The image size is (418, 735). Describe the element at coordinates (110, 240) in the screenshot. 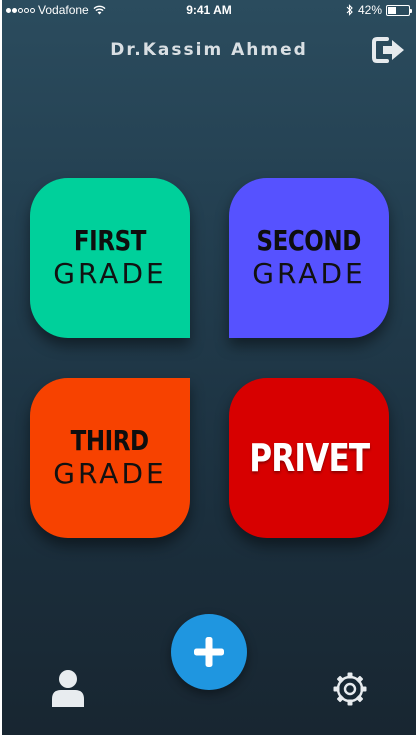

I see `tile-title: FIRST` at that location.